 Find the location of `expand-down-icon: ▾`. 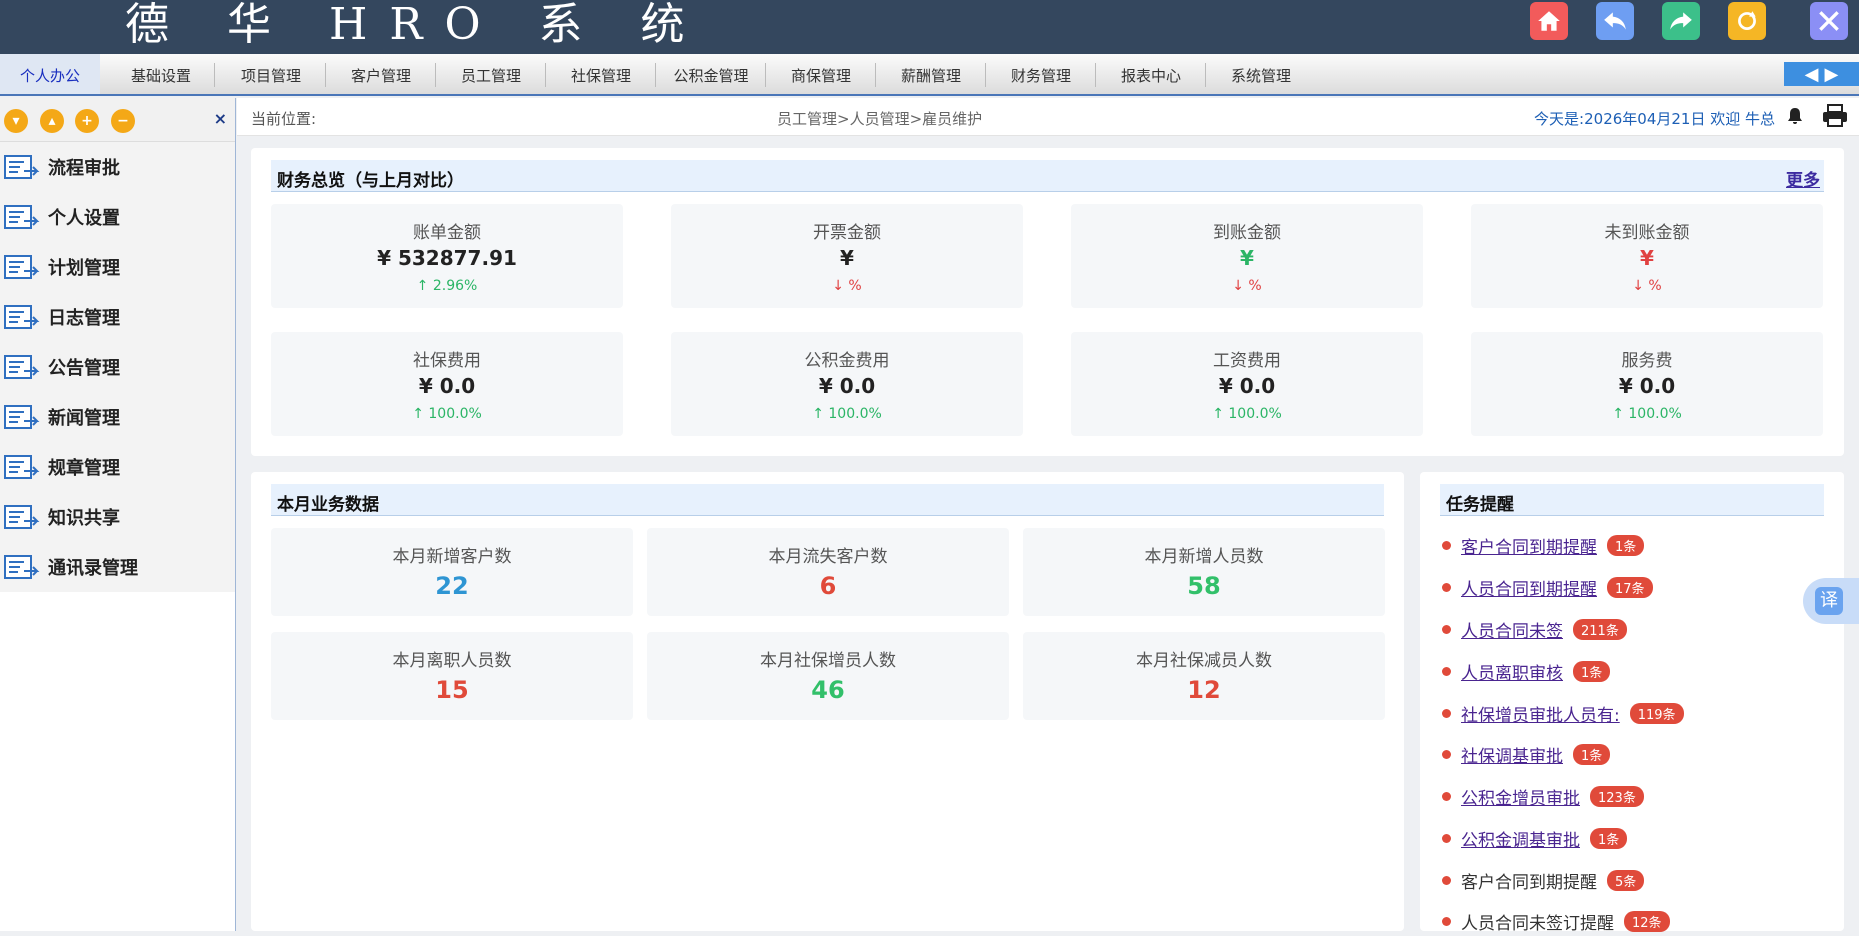

expand-down-icon: ▾ is located at coordinates (16, 121).